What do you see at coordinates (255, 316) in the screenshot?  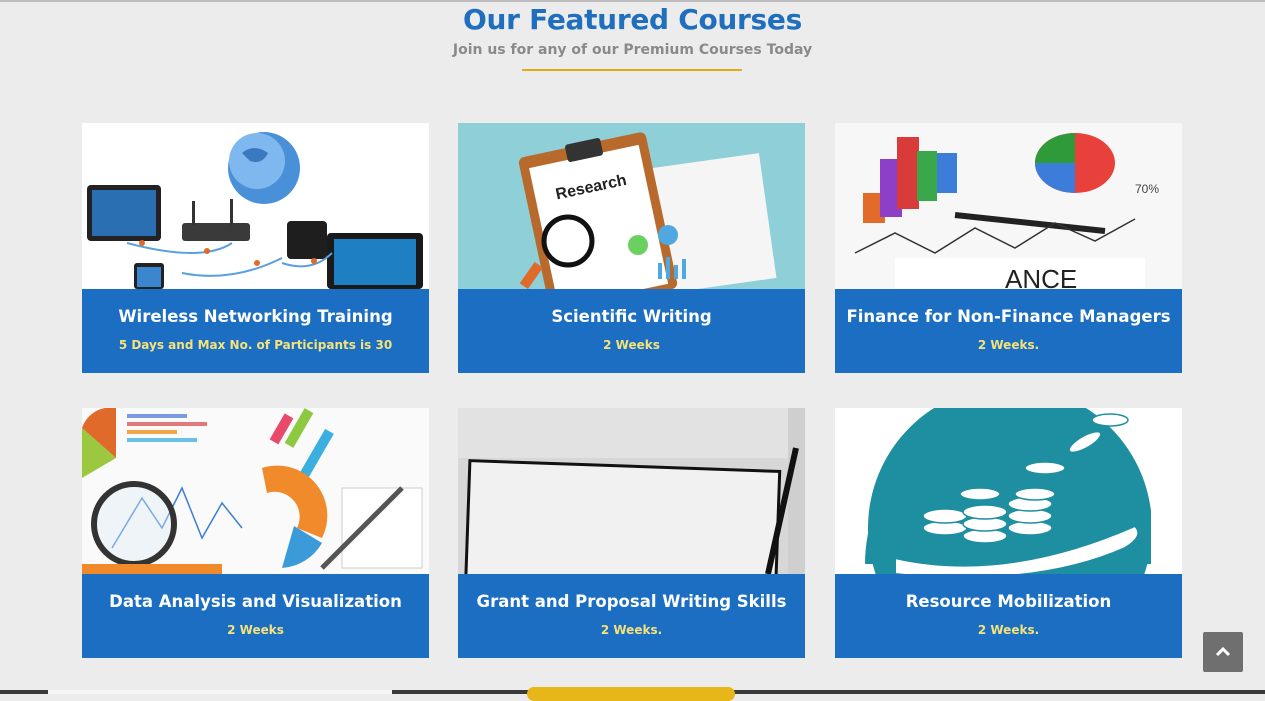 I see `course-title: Wireless Networking Training` at bounding box center [255, 316].